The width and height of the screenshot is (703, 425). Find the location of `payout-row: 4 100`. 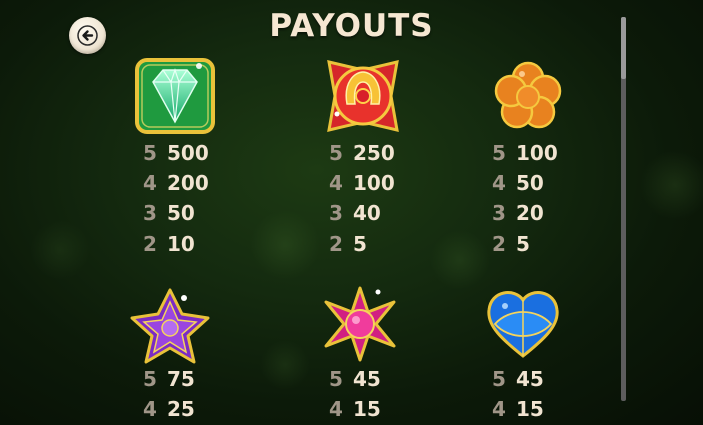

payout-row: 4 100 is located at coordinates (362, 183).